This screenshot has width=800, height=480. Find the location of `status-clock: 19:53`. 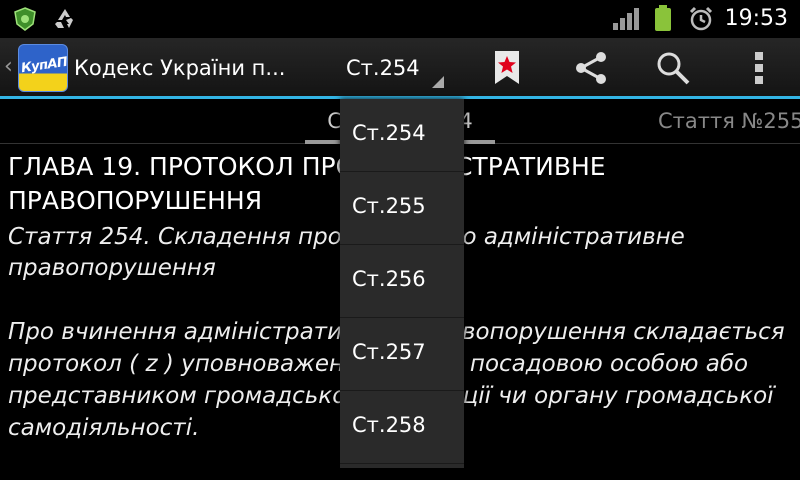

status-clock: 19:53 is located at coordinates (756, 18).